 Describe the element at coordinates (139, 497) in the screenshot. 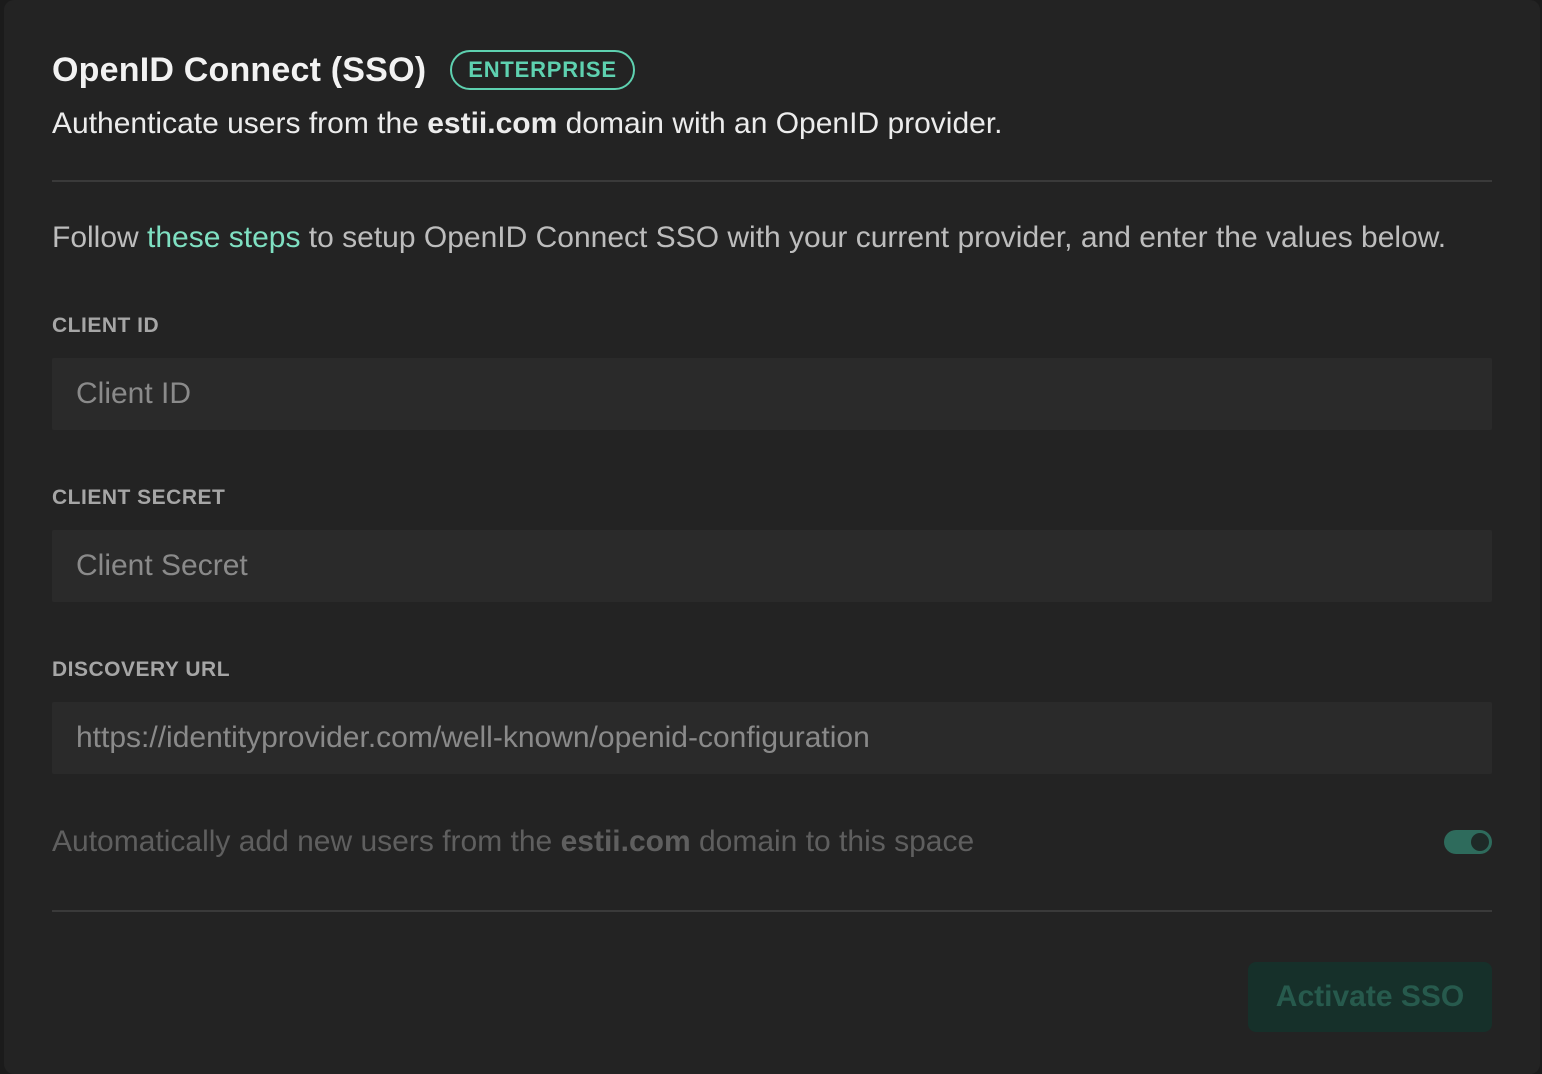

I see `client-secret-label: CLIENT SECRET` at that location.